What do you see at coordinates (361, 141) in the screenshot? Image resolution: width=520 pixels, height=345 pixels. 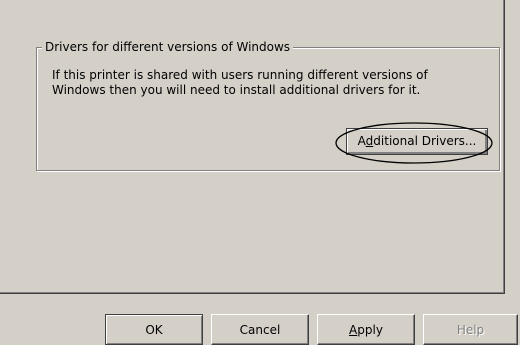 I see `additional-drivers-label-start: A` at bounding box center [361, 141].